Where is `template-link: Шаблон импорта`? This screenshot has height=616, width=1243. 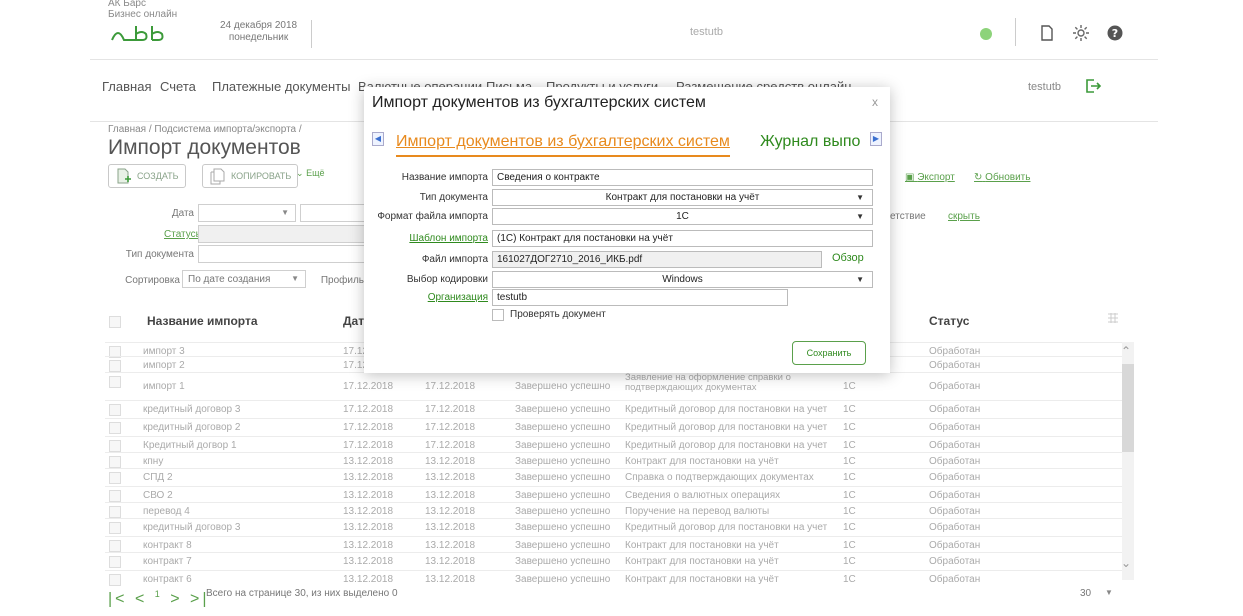 template-link: Шаблон импорта is located at coordinates (448, 238).